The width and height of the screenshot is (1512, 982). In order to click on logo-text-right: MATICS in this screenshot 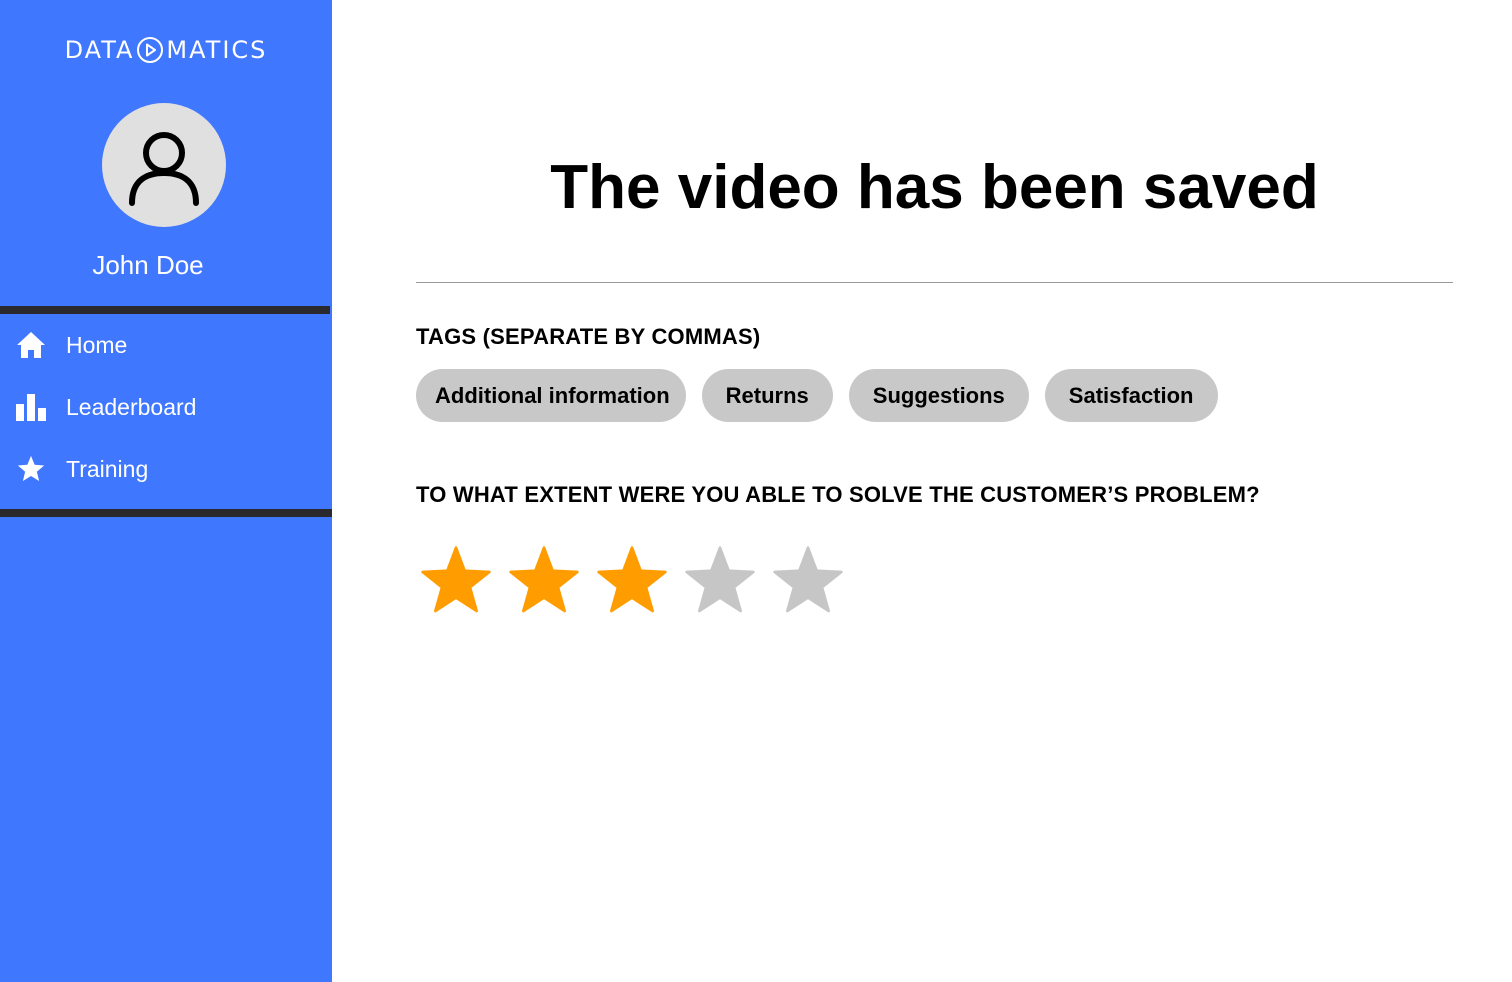, I will do `click(217, 50)`.